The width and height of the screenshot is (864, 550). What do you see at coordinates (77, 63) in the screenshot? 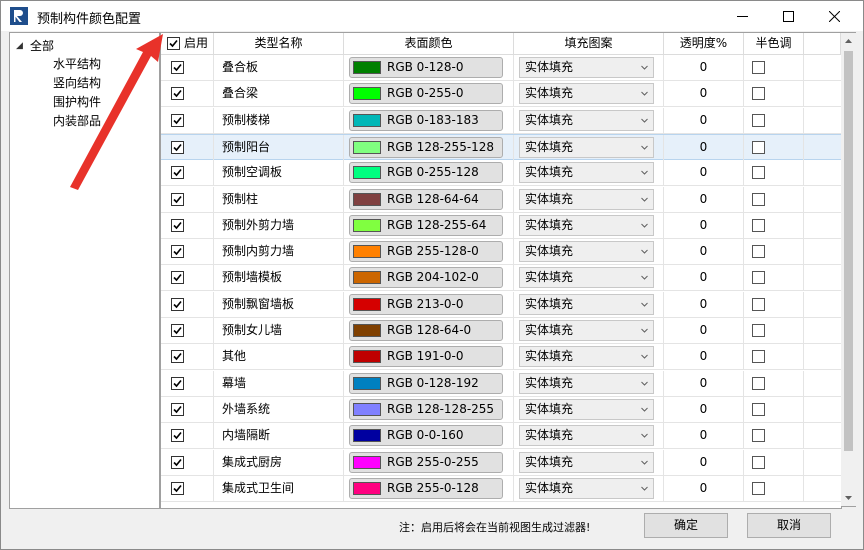
I see `tree-node-horizontal-structure: 水平结构` at bounding box center [77, 63].